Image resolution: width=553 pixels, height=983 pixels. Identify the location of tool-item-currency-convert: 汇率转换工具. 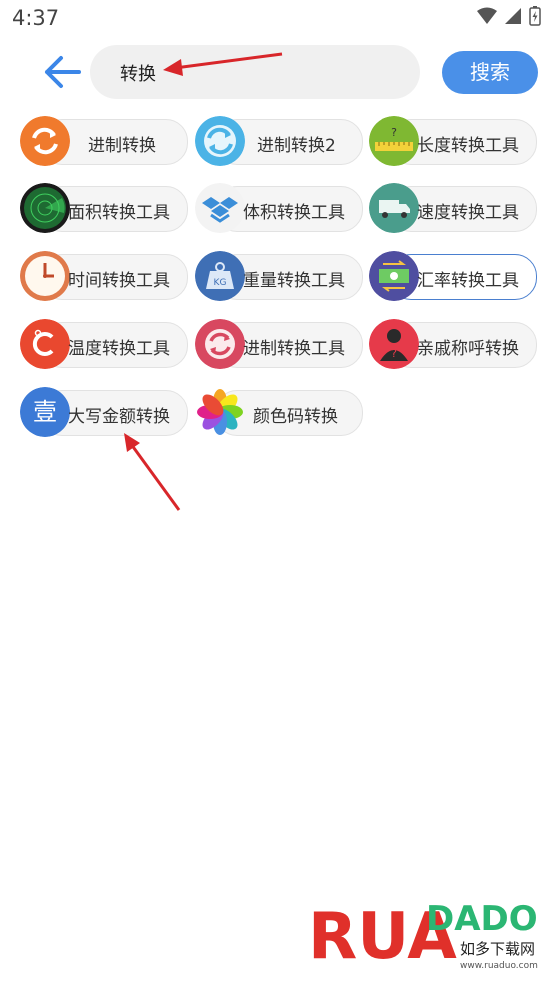
(453, 276).